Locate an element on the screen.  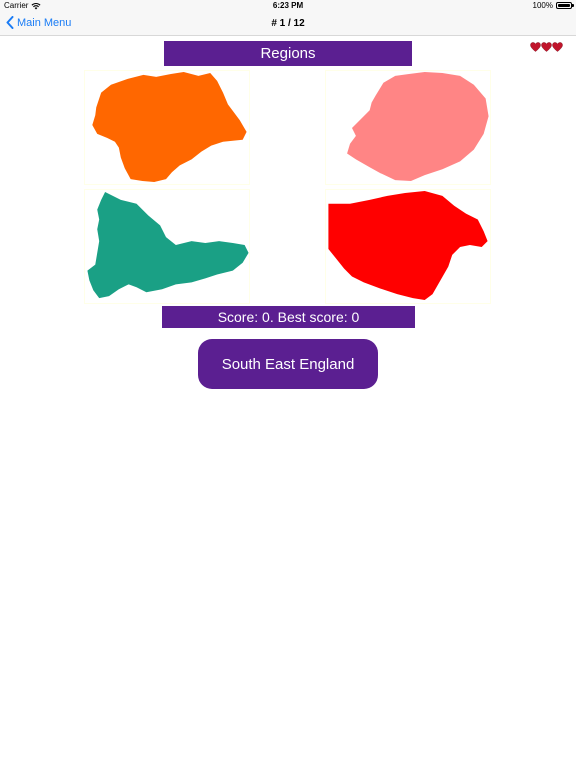
status-time: 6:23 PM is located at coordinates (288, 5).